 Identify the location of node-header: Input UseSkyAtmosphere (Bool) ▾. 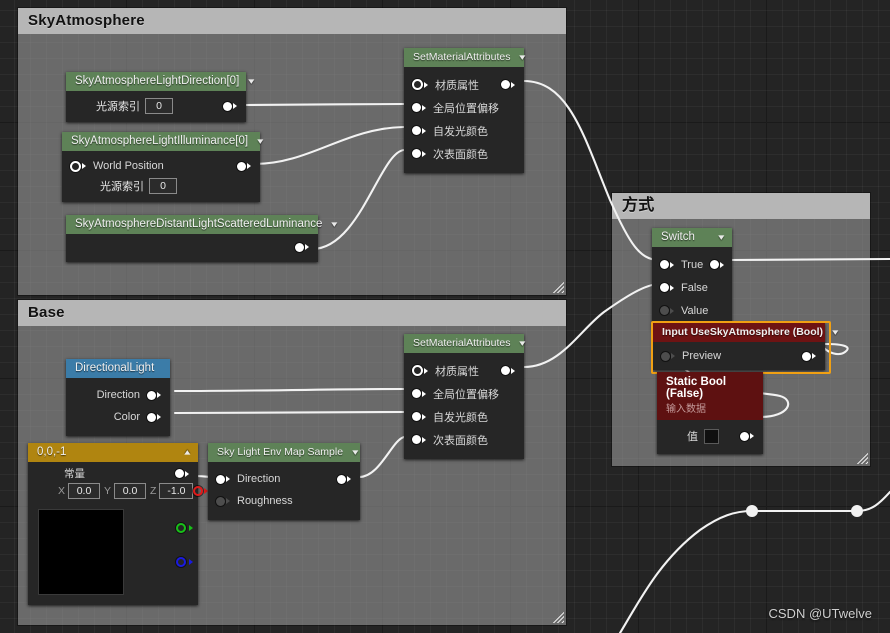
(745, 332).